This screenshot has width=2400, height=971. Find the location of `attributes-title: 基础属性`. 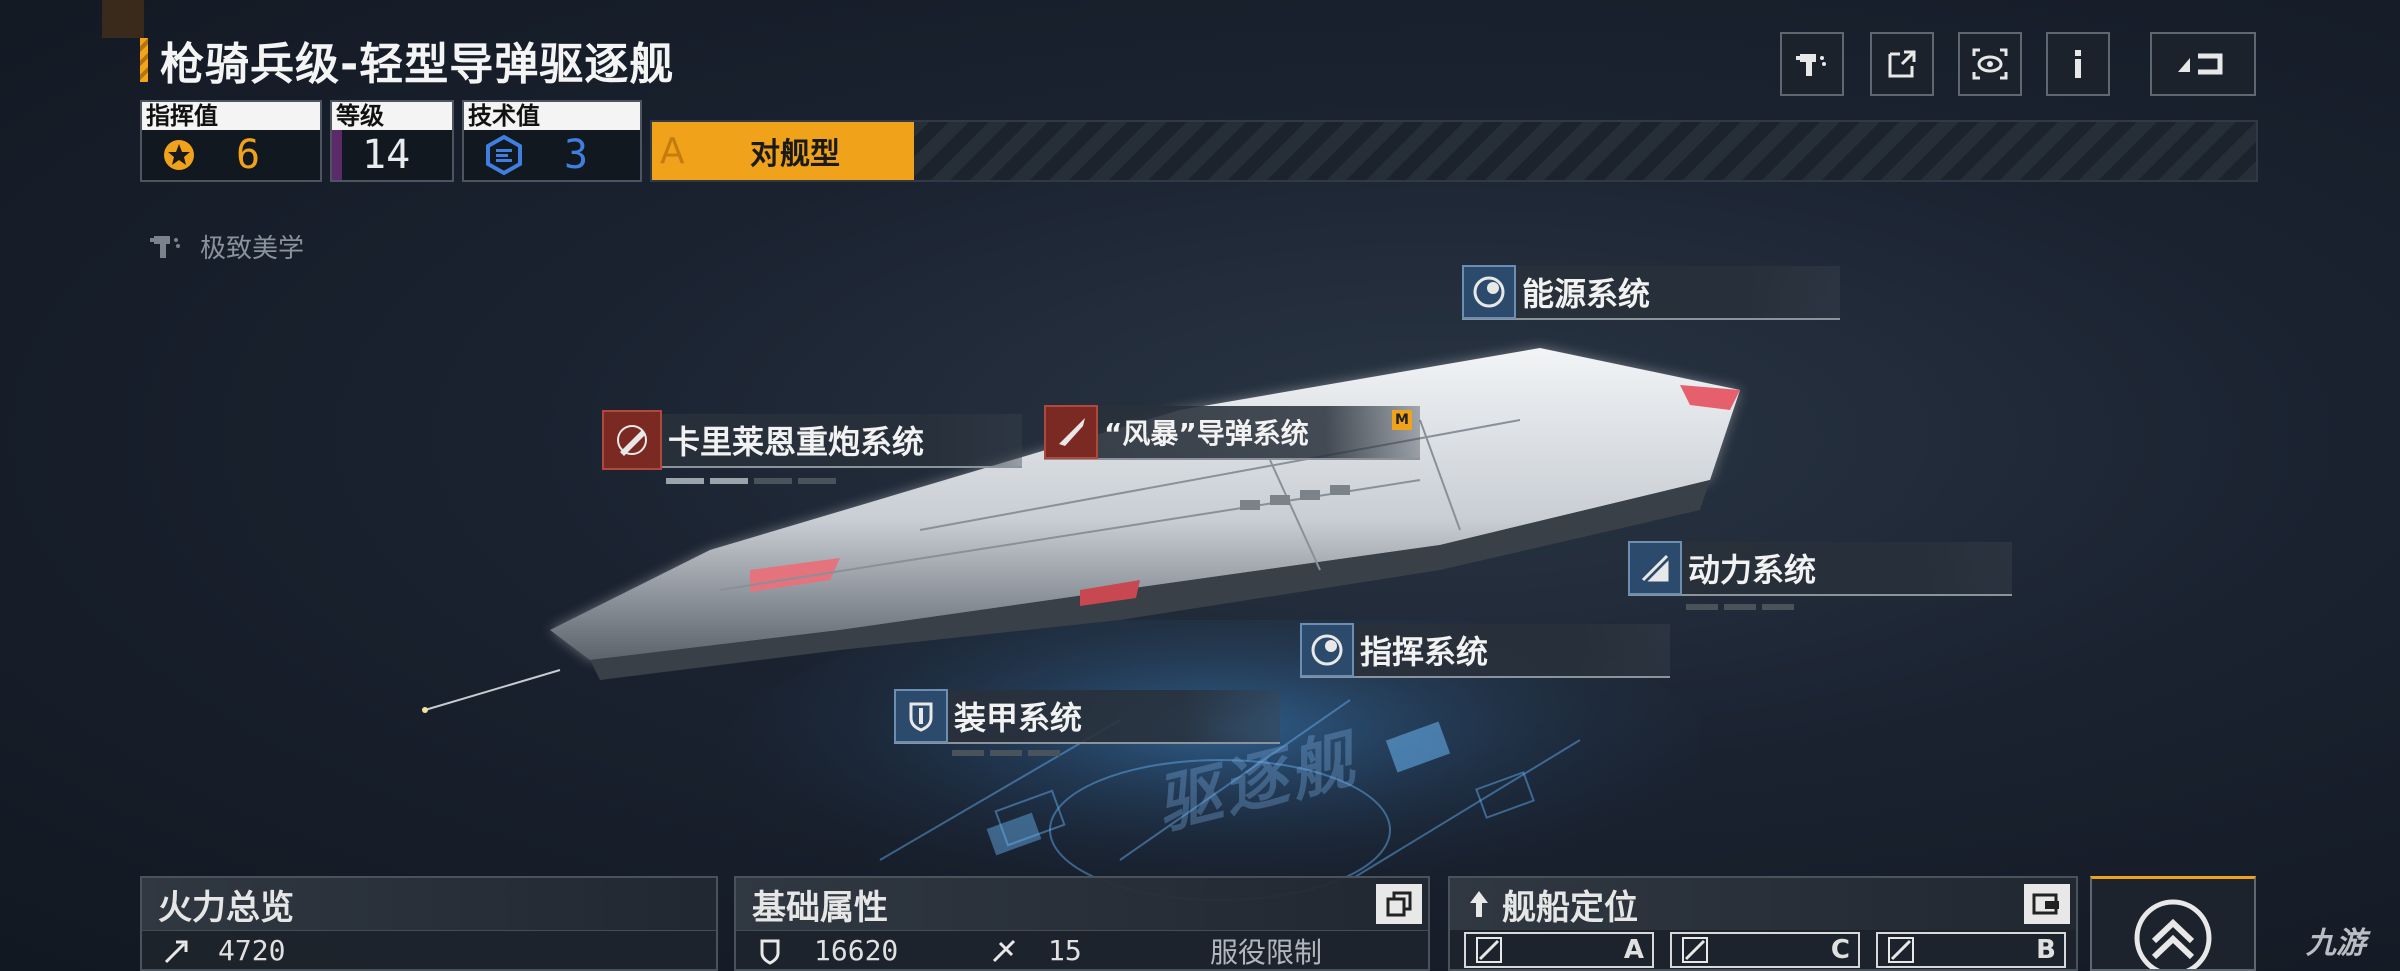

attributes-title: 基础属性 is located at coordinates (1082, 904).